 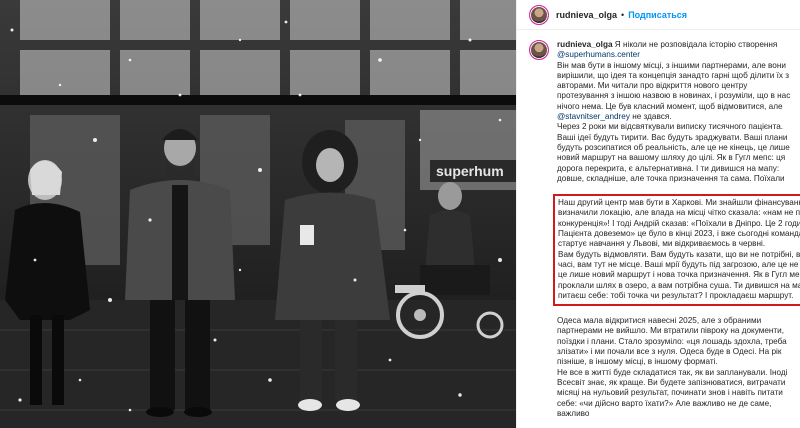 What do you see at coordinates (539, 50) in the screenshot?
I see `caption-author-avatar` at bounding box center [539, 50].